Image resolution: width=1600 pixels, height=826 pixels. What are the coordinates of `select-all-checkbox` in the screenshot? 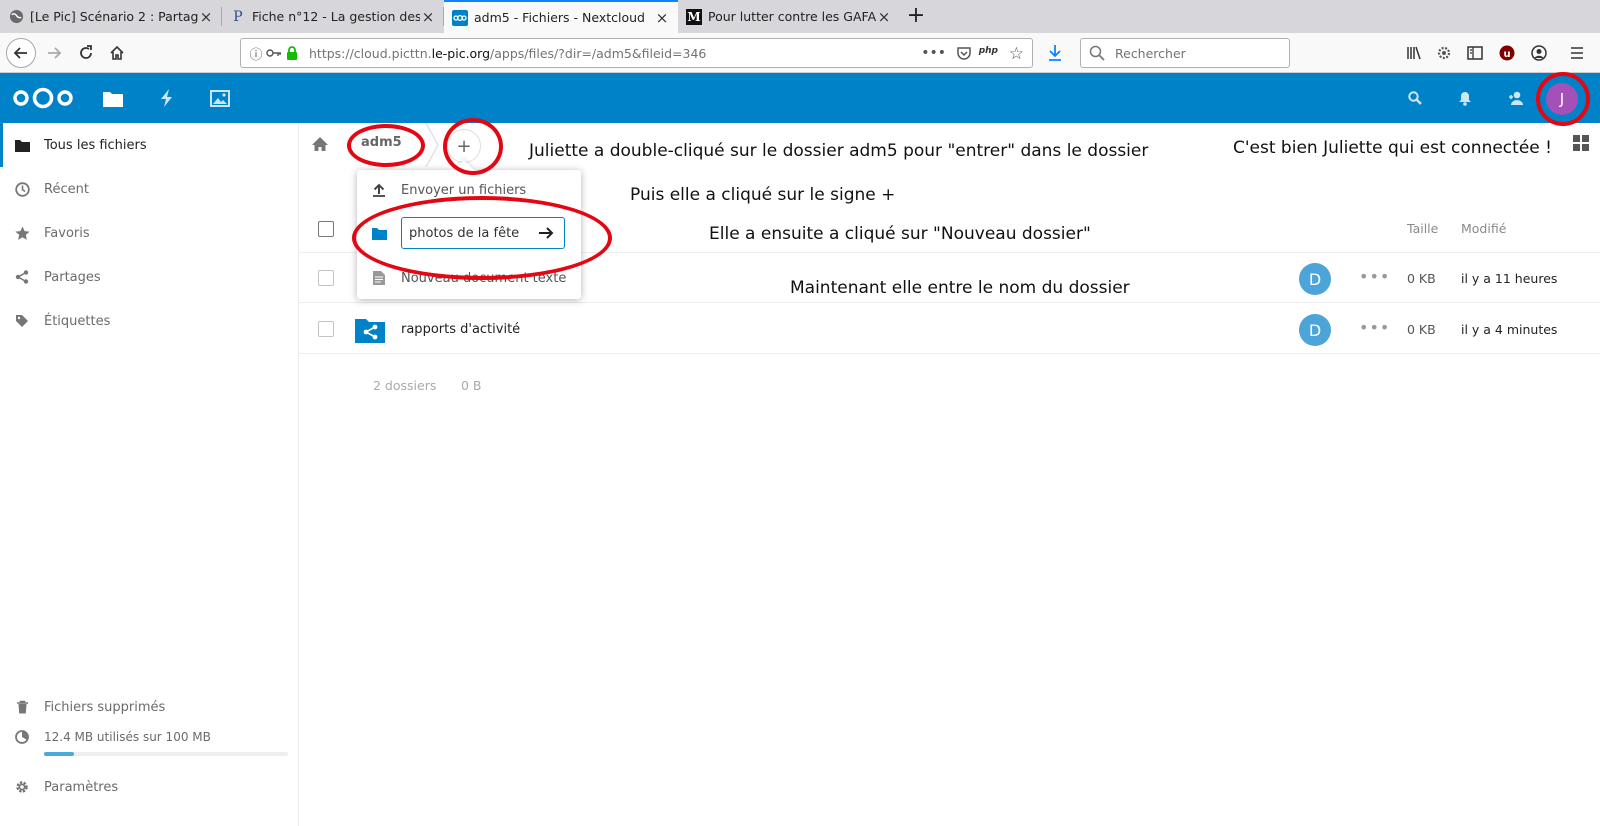 It's located at (326, 229).